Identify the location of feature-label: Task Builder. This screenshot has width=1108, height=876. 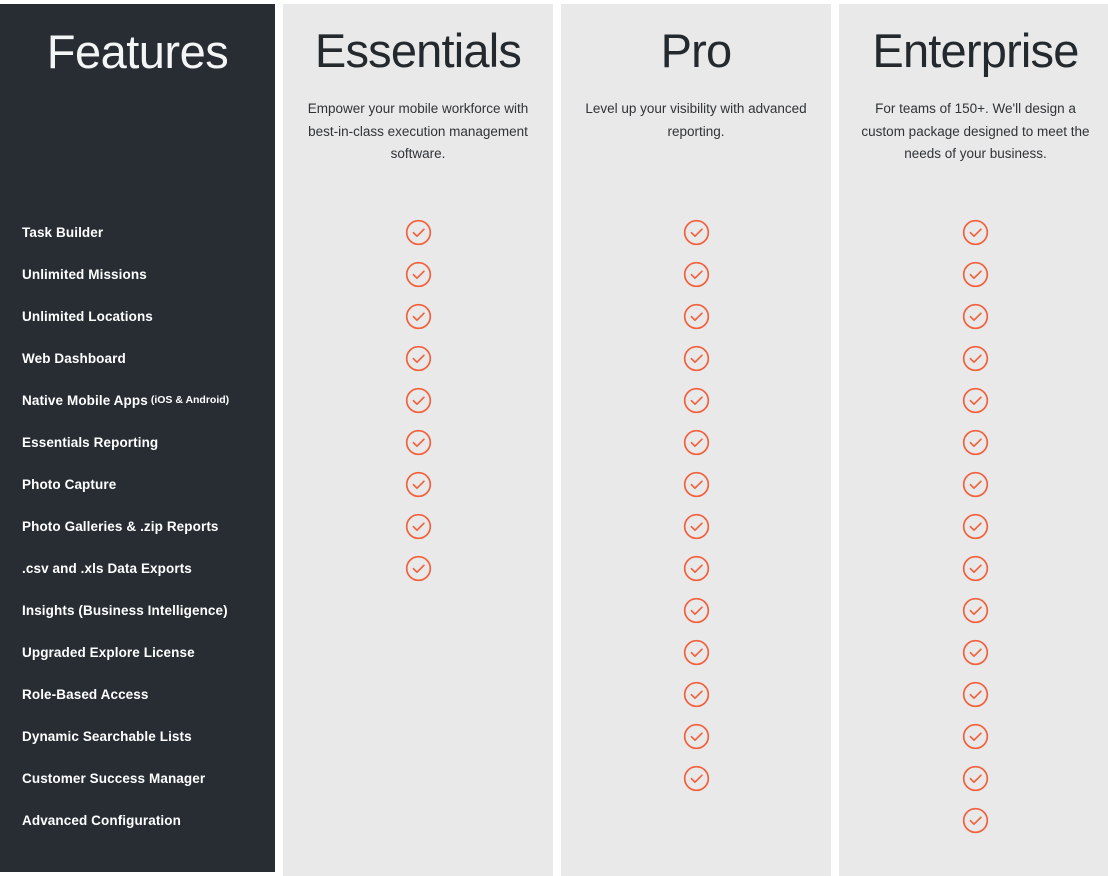
(63, 232).